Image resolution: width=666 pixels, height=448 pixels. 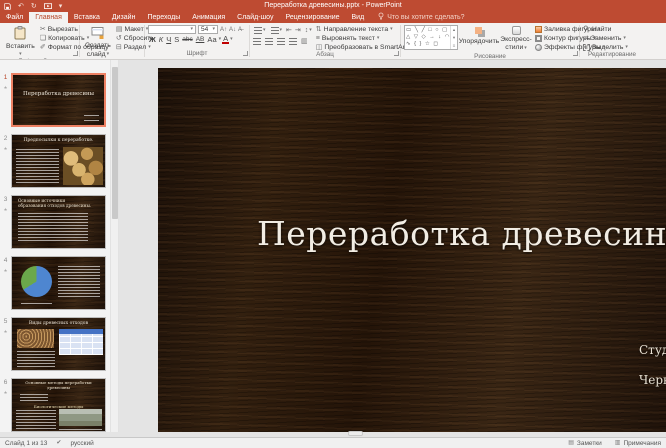 What do you see at coordinates (293, 41) in the screenshot?
I see `justify-icon` at bounding box center [293, 41].